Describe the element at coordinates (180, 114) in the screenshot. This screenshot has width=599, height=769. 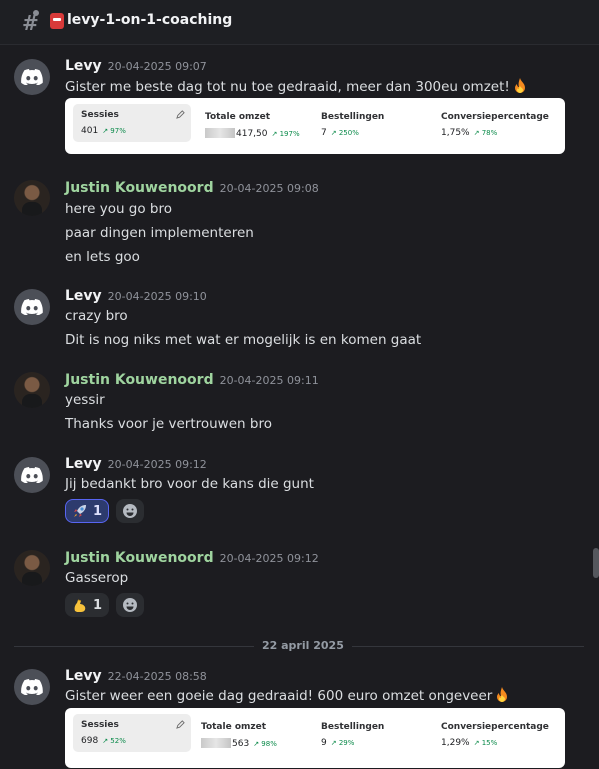
I see `pencil-icon` at that location.